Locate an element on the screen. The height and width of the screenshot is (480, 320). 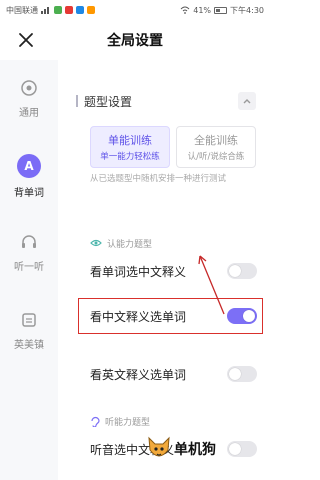
annotation-arrow is located at coordinates (211, 285).